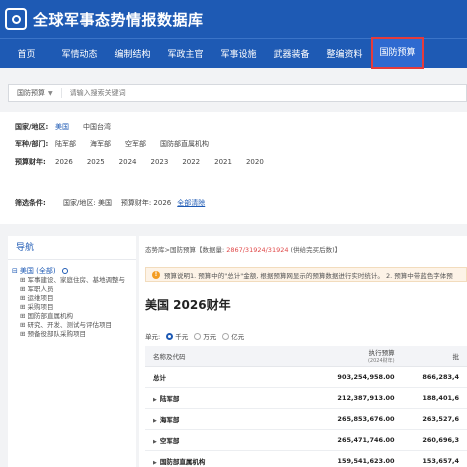 This screenshot has height=467, width=467. Describe the element at coordinates (238, 53) in the screenshot. I see `nav-facilities: 军事设施` at that location.